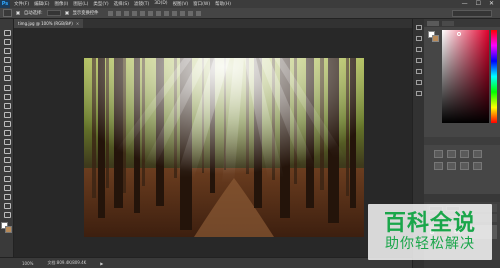 This screenshot has height=268, width=500. Describe the element at coordinates (7, 32) in the screenshot. I see `move-tool-icon` at that location.